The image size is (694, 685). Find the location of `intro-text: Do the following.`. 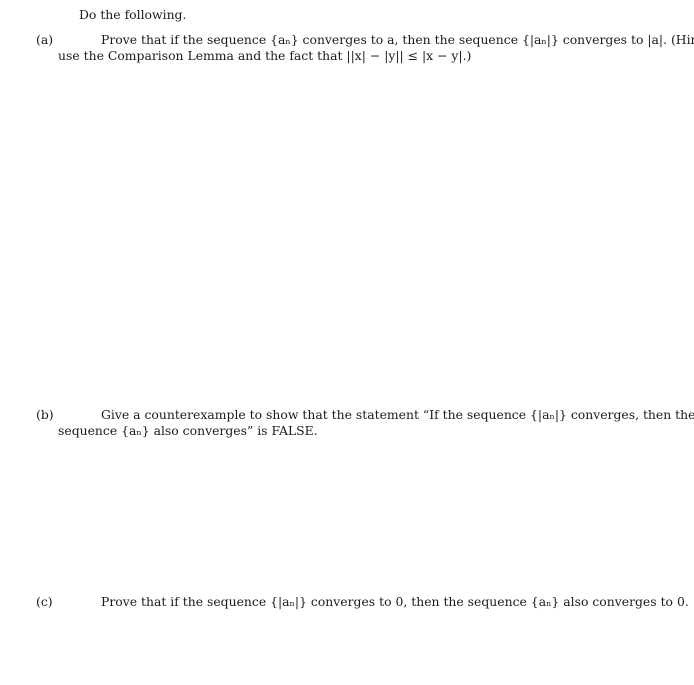

intro-text: Do the following. is located at coordinates (133, 14).